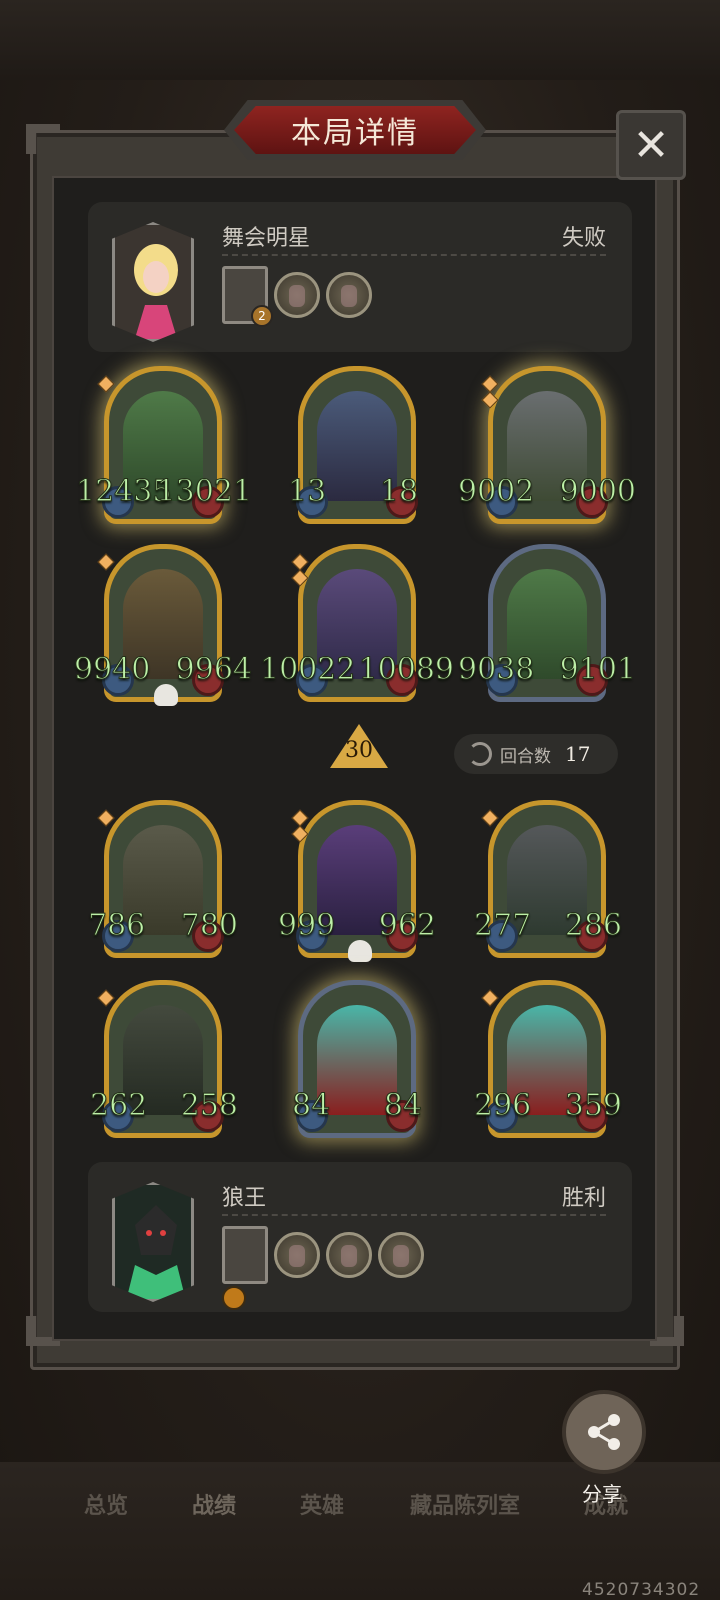 The height and width of the screenshot is (1600, 720). I want to click on unit-card: 999 962, so click(357, 881).